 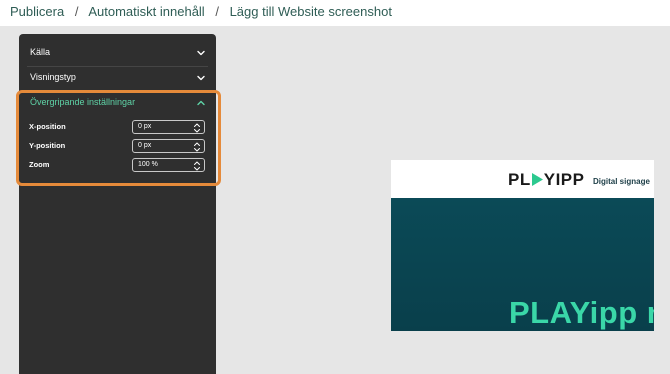 I want to click on preview-header: PL YIPP Digital signage, so click(x=522, y=179).